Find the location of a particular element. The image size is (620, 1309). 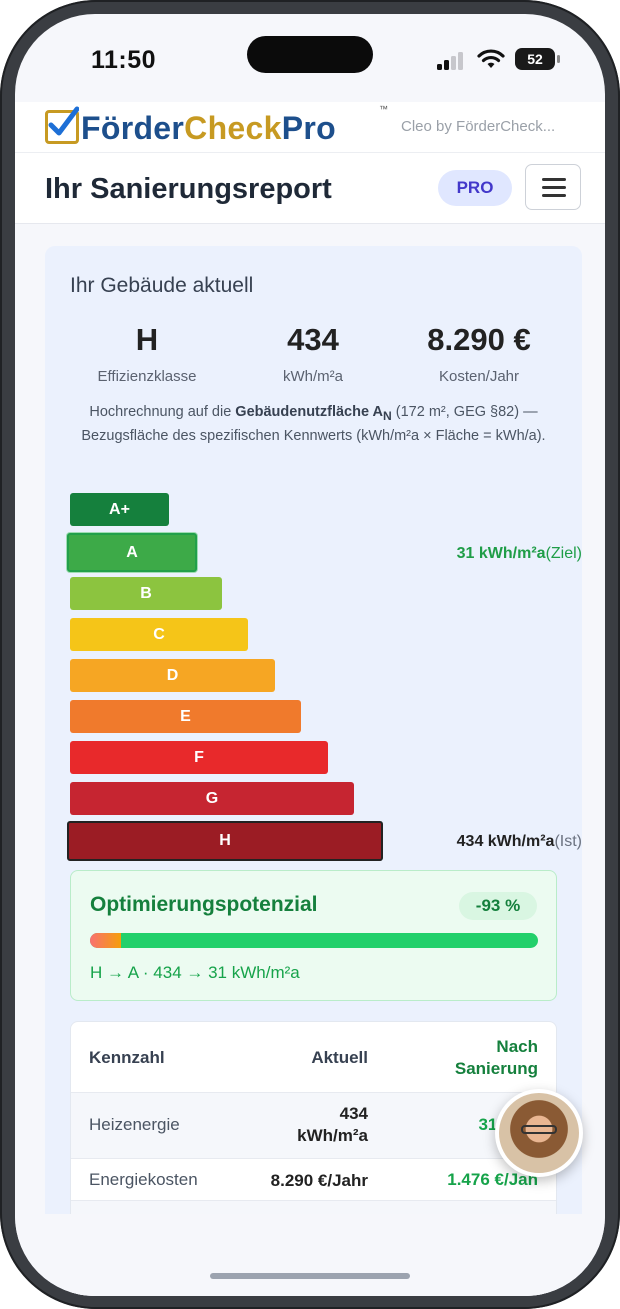

header-line: Nach is located at coordinates (517, 1046).